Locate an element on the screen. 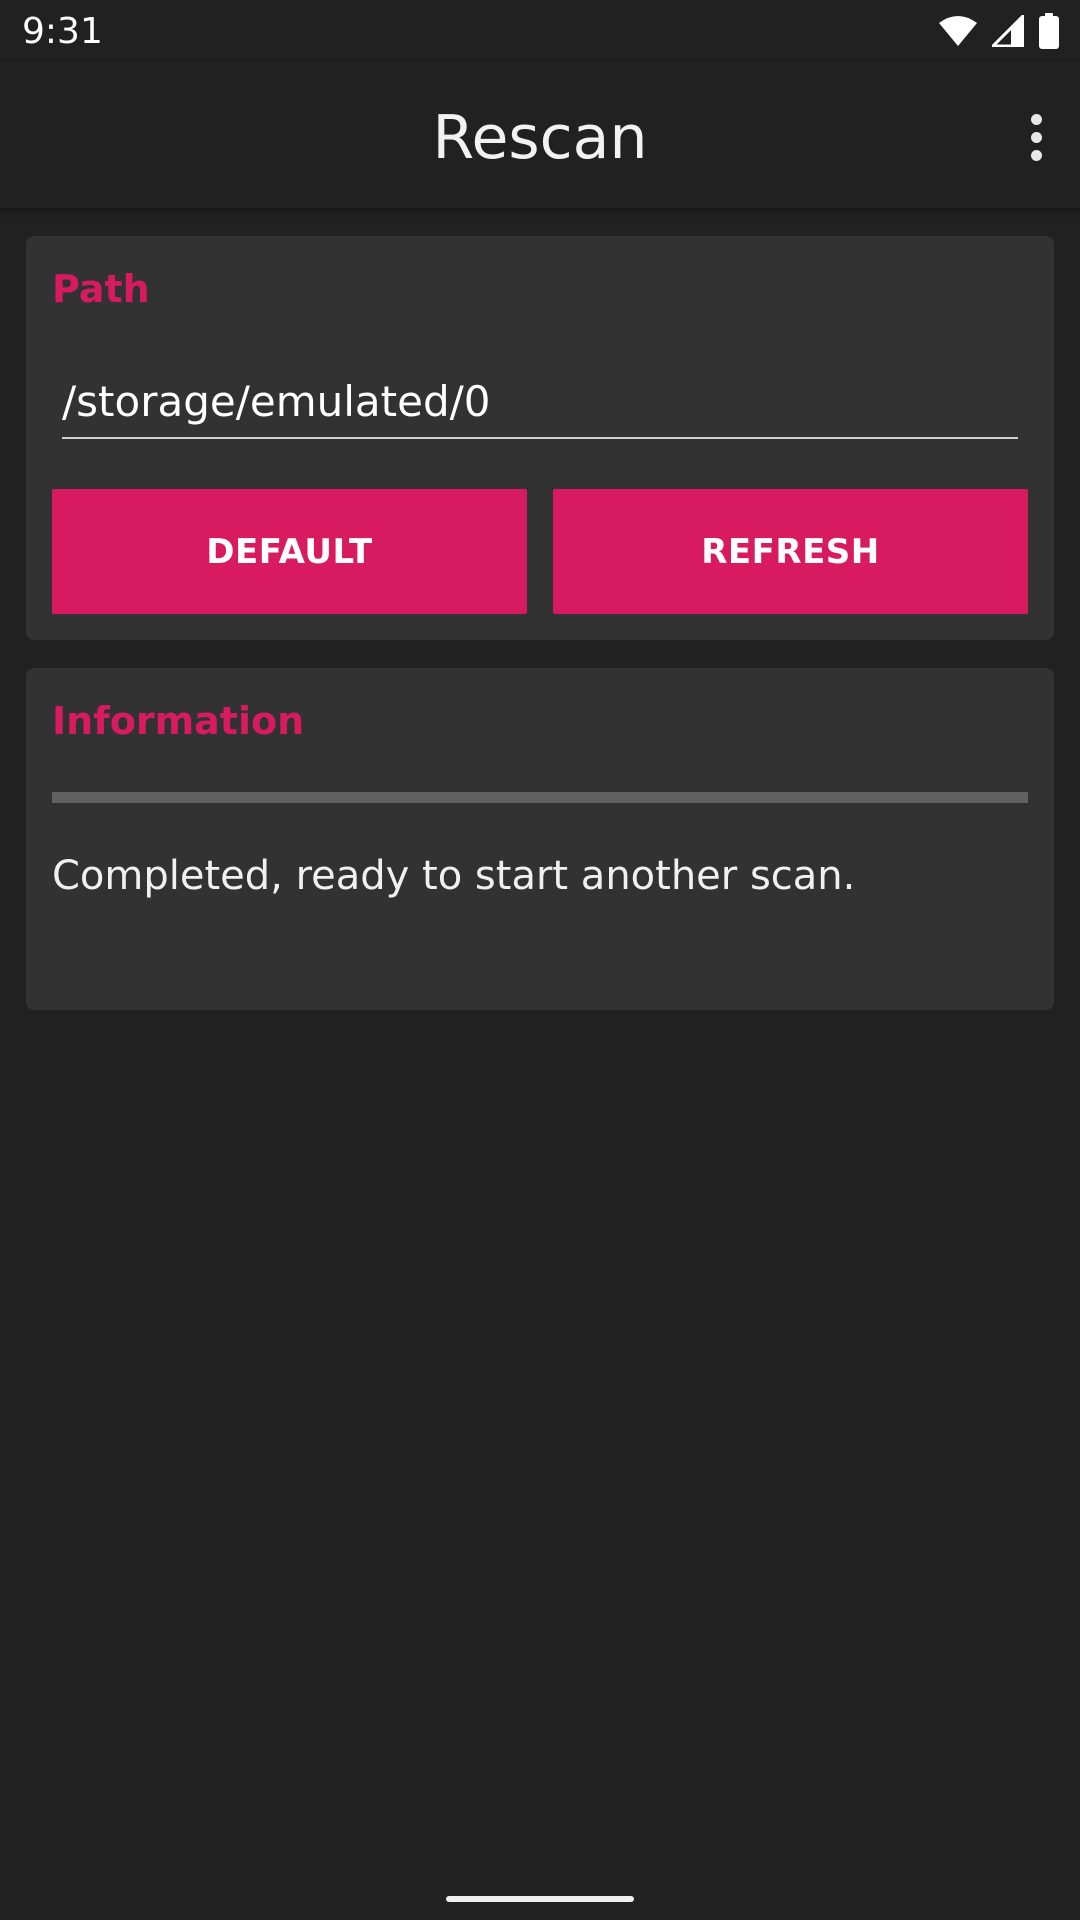 The height and width of the screenshot is (1920, 1080). app-bar: Rescan is located at coordinates (540, 135).